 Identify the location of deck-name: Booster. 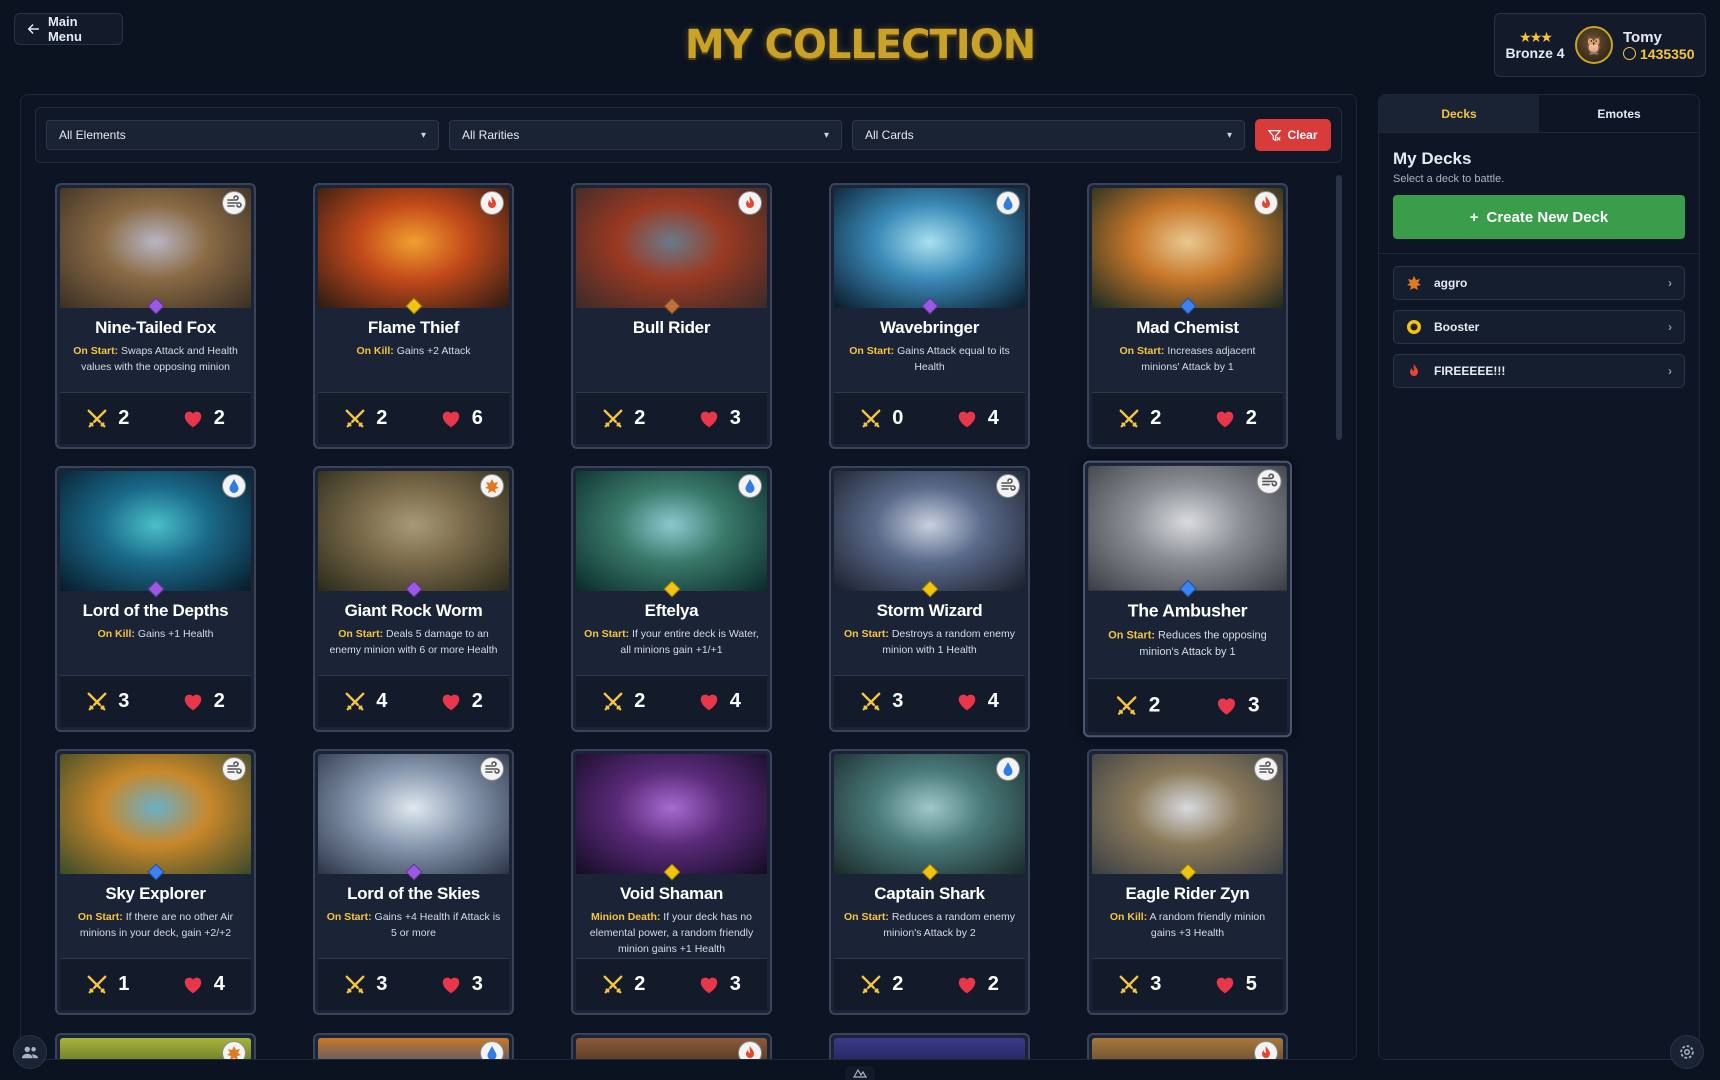
(1457, 327).